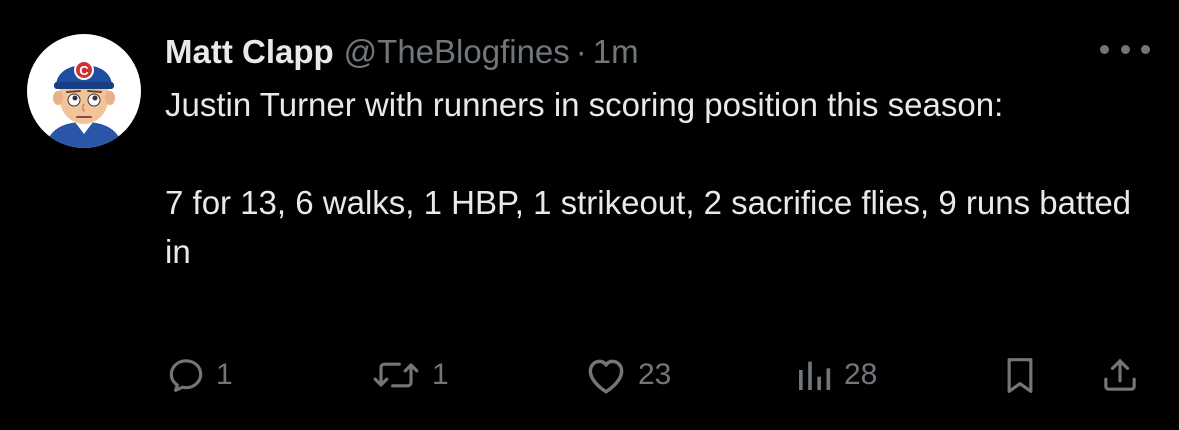 The image size is (1179, 430). Describe the element at coordinates (815, 375) in the screenshot. I see `views-chart-icon` at that location.